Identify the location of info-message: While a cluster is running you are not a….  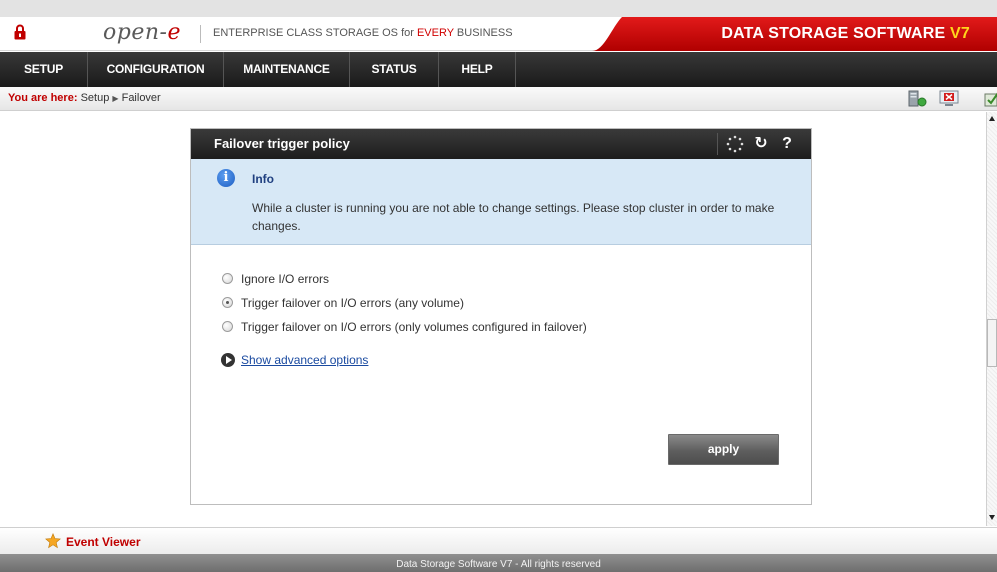
(513, 217).